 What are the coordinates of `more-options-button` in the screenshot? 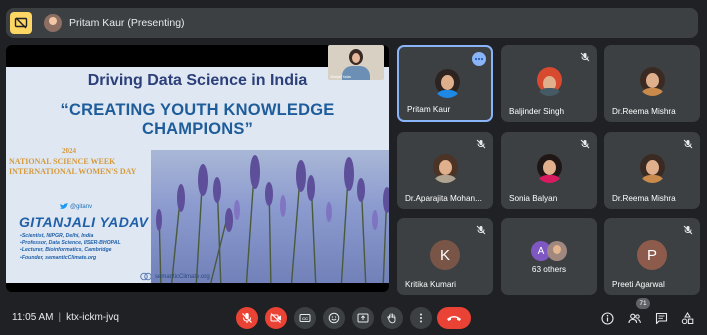 It's located at (421, 318).